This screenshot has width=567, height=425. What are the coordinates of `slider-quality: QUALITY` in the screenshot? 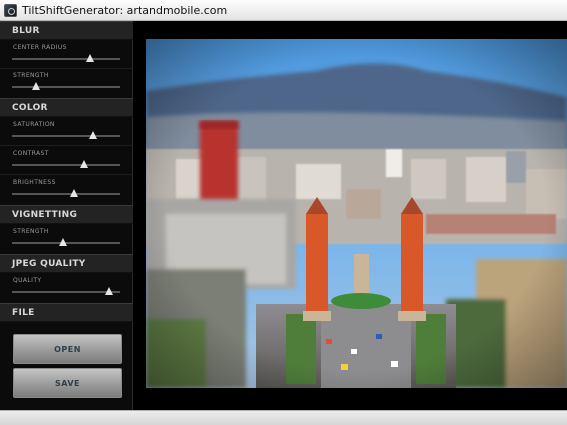 It's located at (66, 288).